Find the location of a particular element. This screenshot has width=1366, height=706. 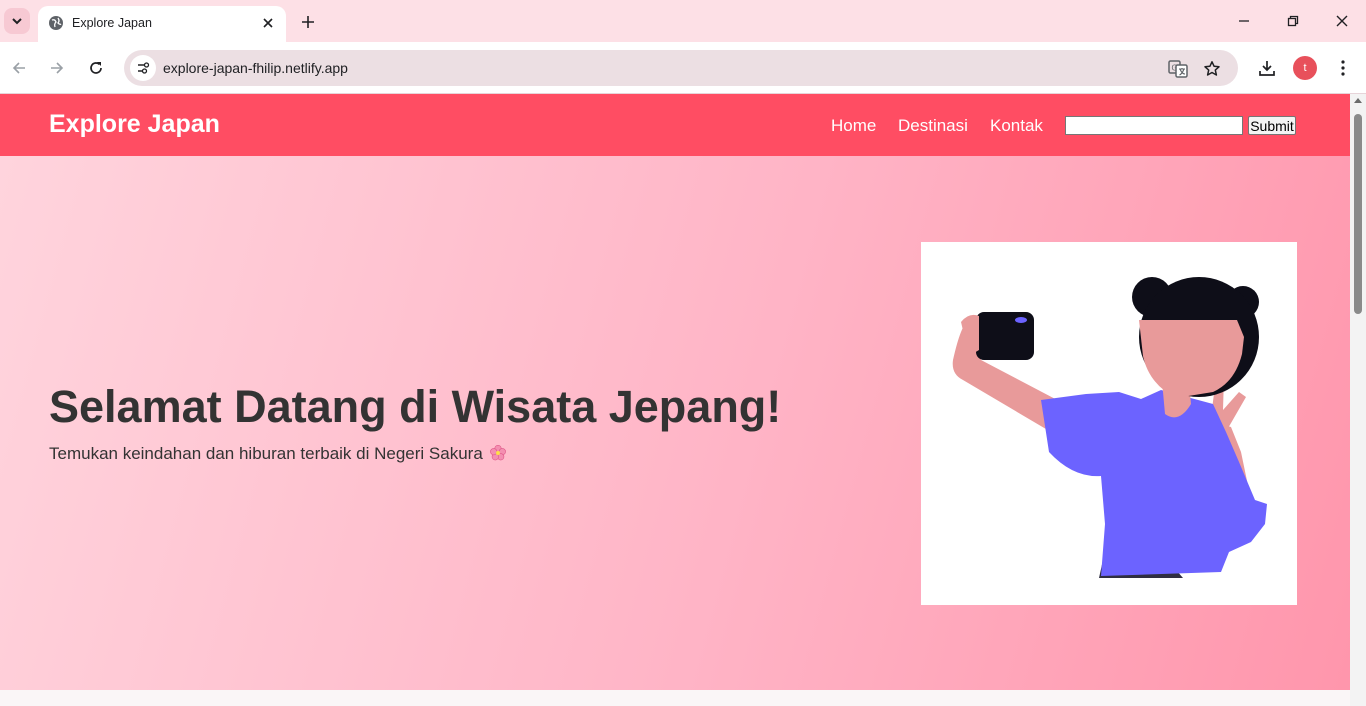

back-icon is located at coordinates (18, 68).